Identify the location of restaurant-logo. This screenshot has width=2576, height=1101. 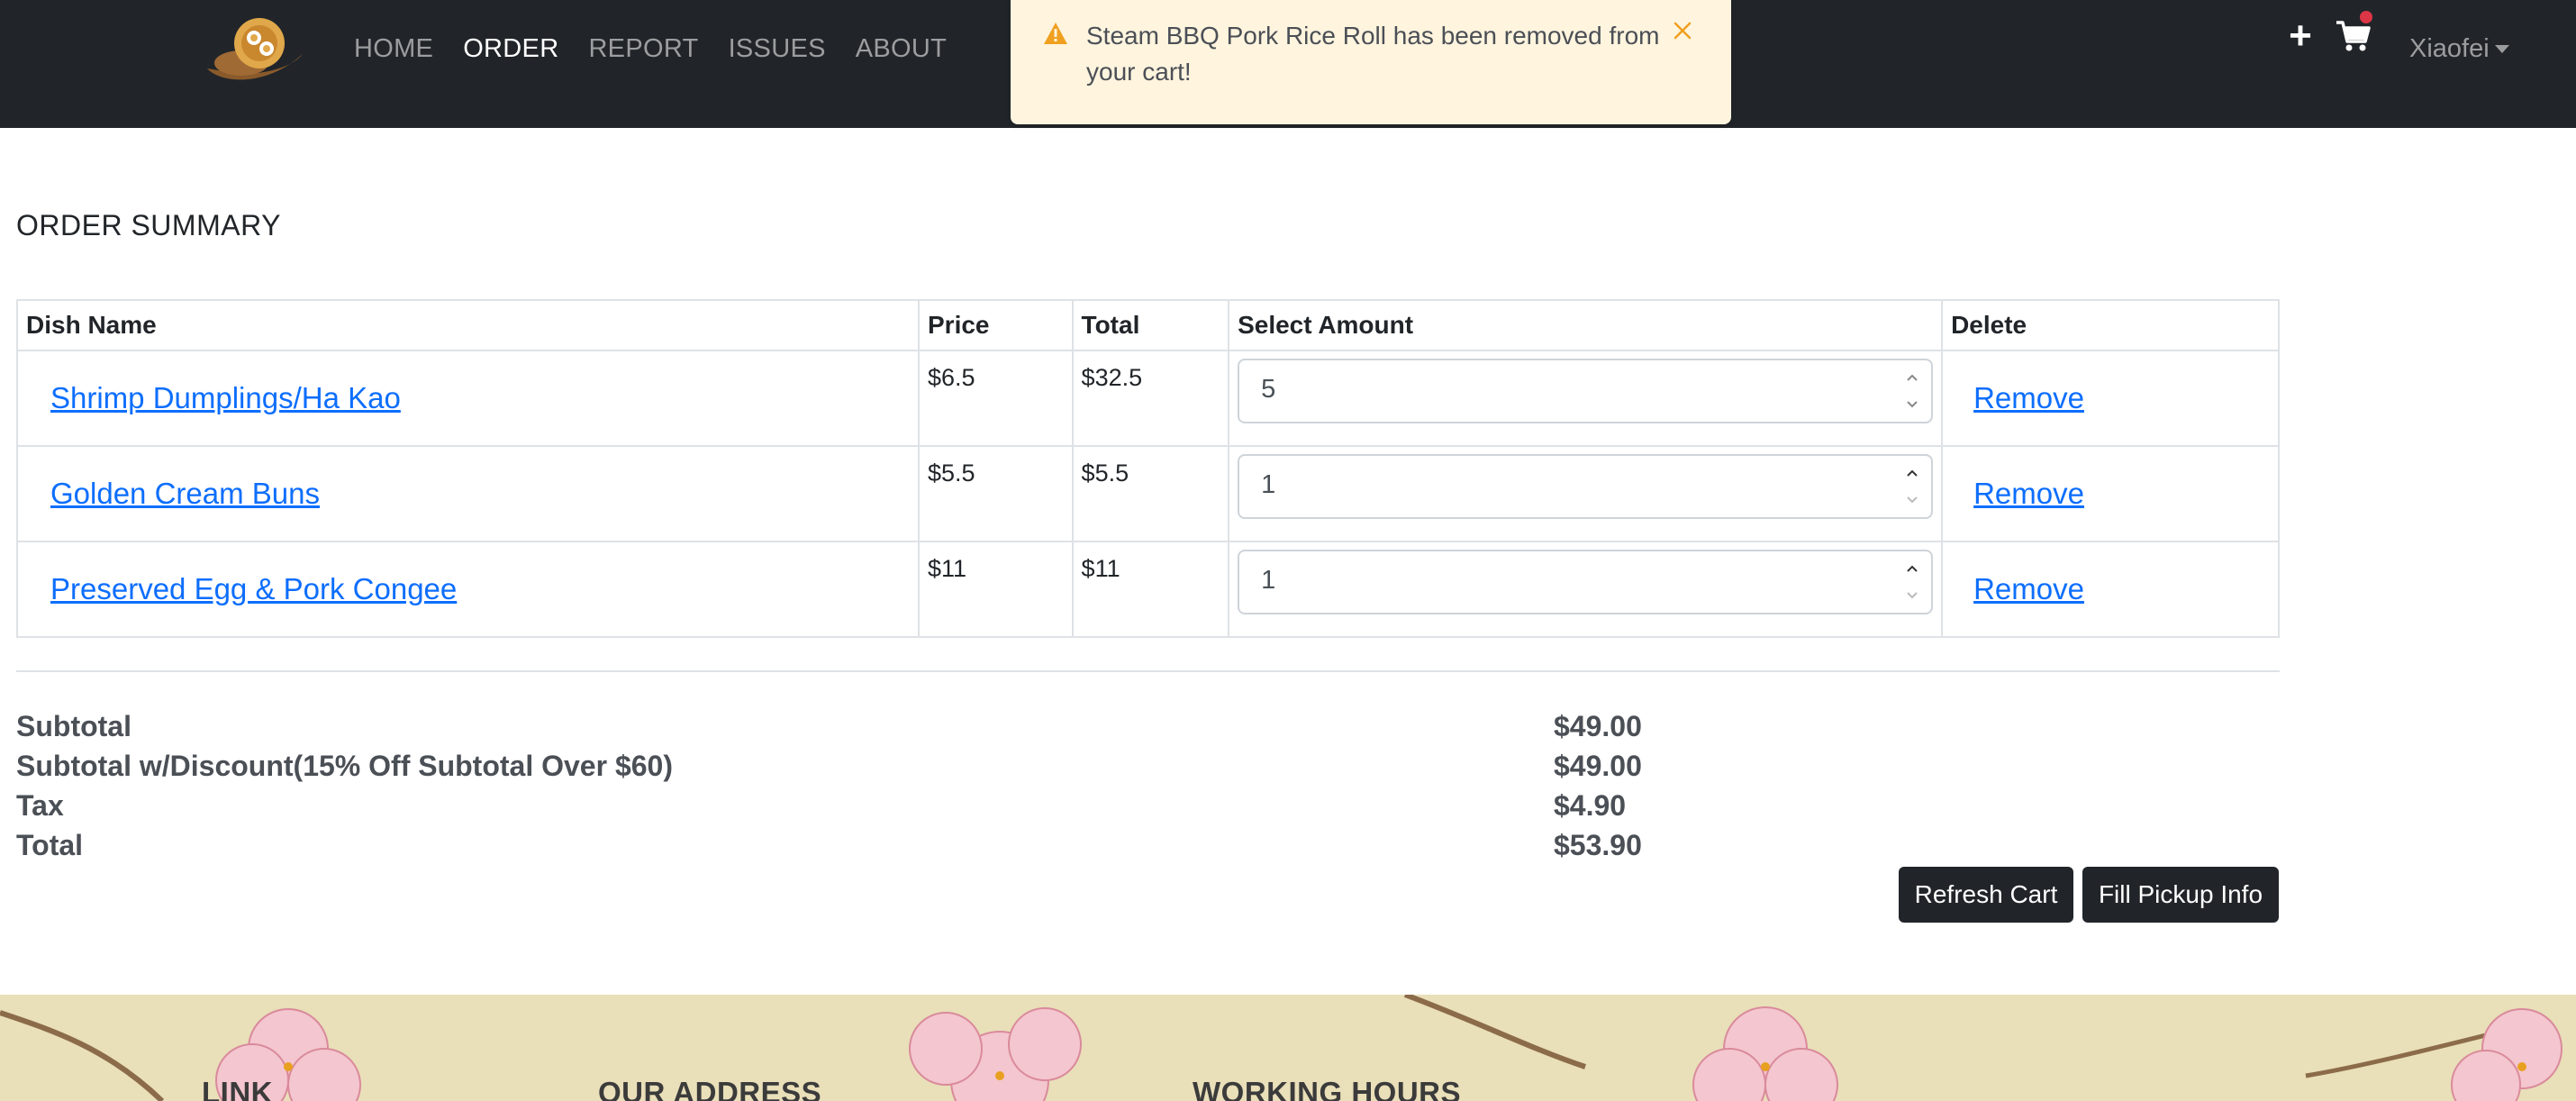
(255, 49).